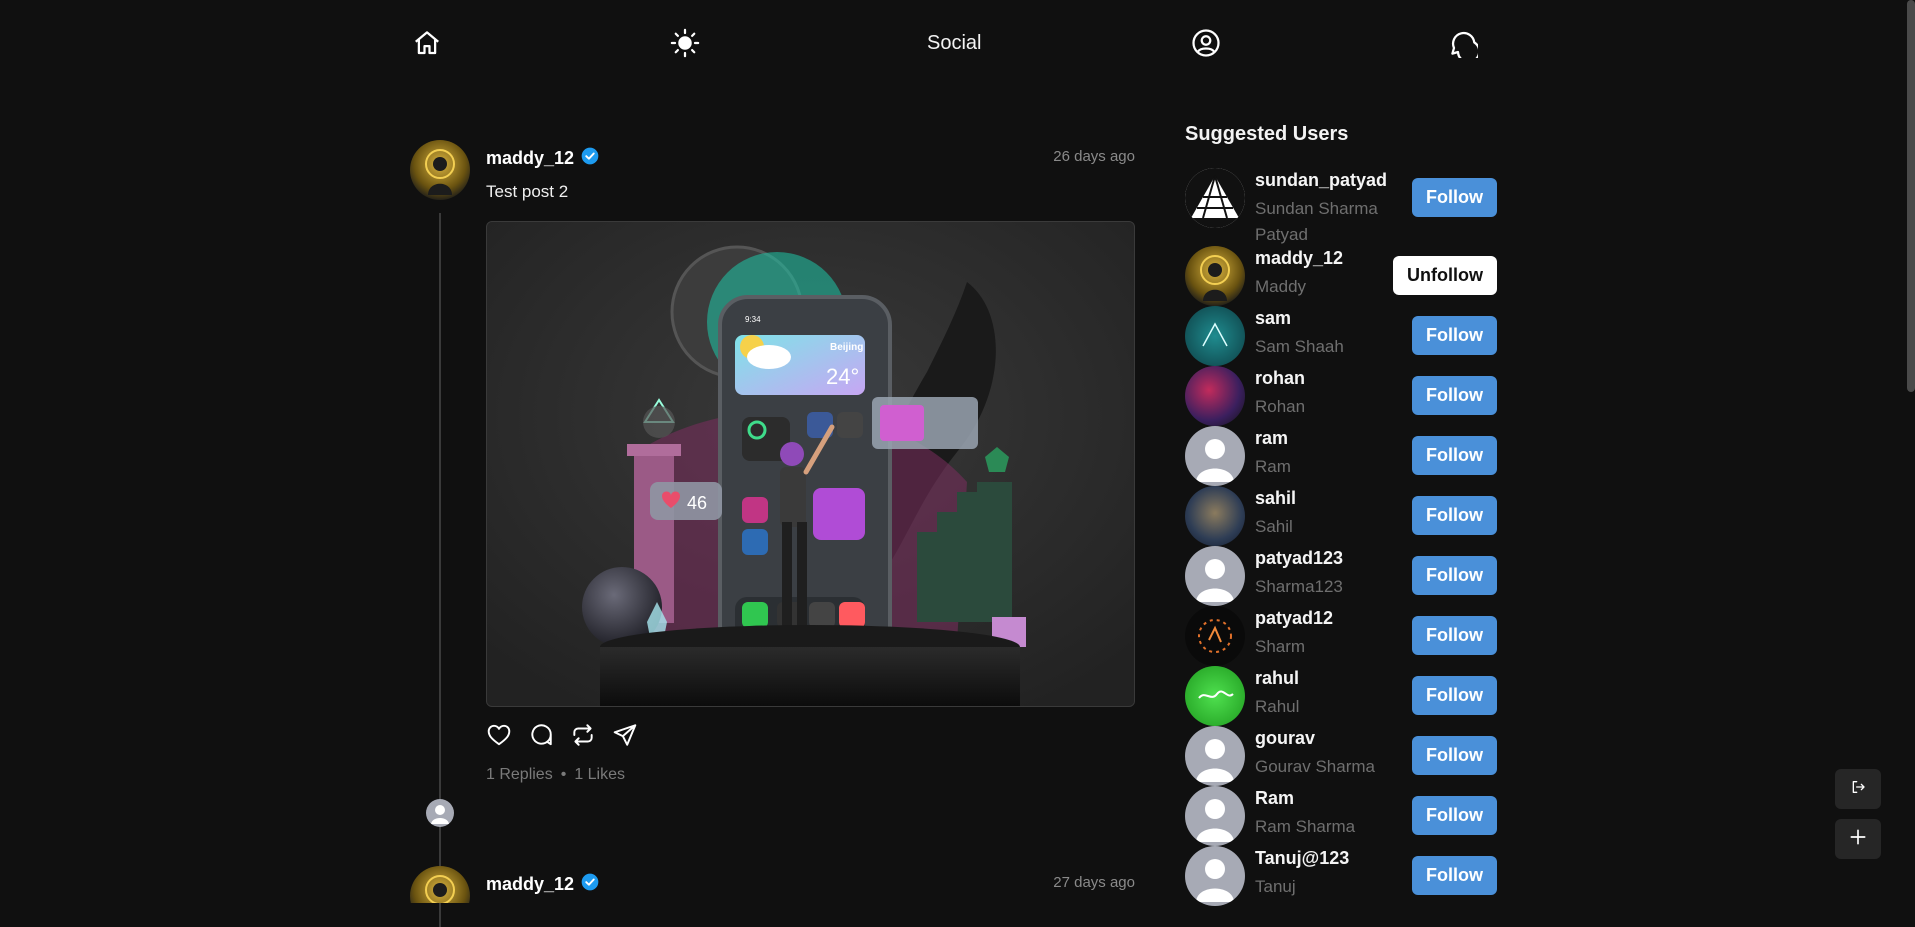 Image resolution: width=1915 pixels, height=927 pixels. I want to click on logout-icon, so click(1858, 789).